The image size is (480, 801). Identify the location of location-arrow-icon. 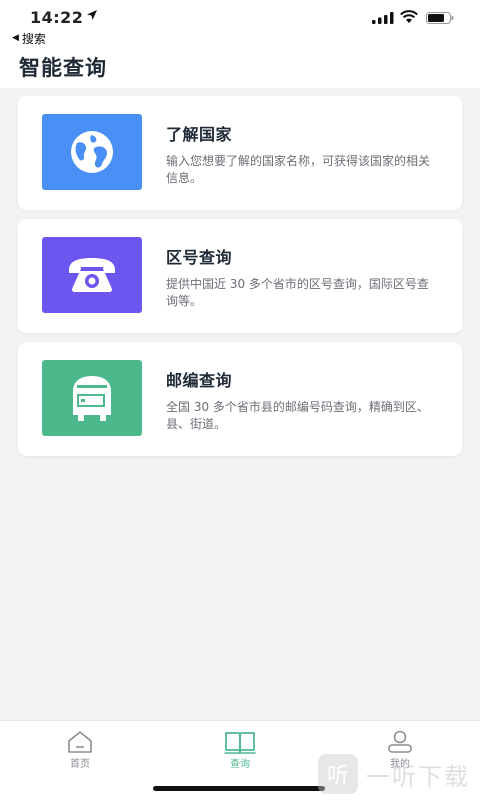
(92, 15).